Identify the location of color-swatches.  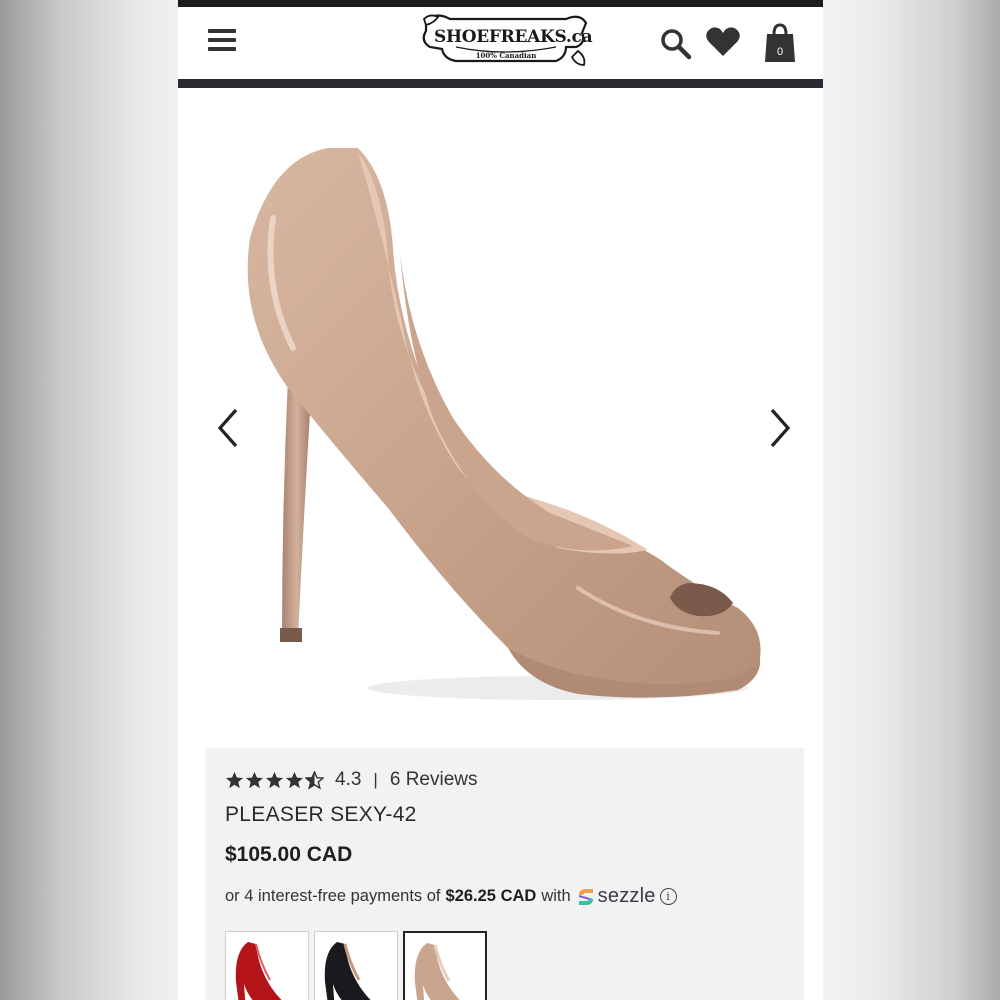
(358, 965).